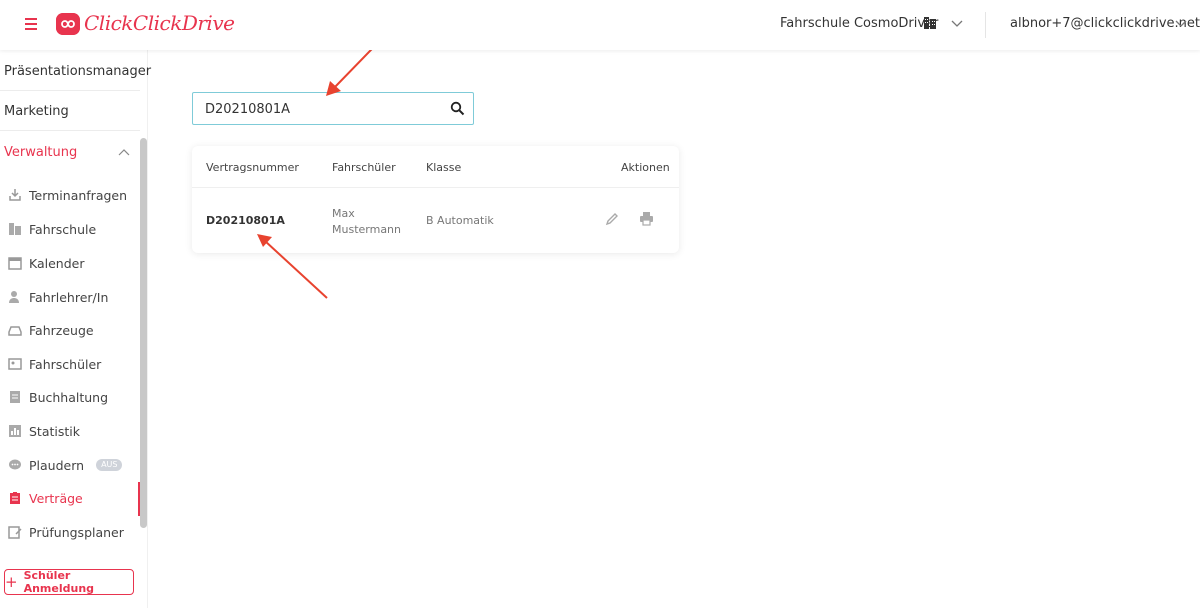  Describe the element at coordinates (435, 187) in the screenshot. I see `table-divider` at that location.